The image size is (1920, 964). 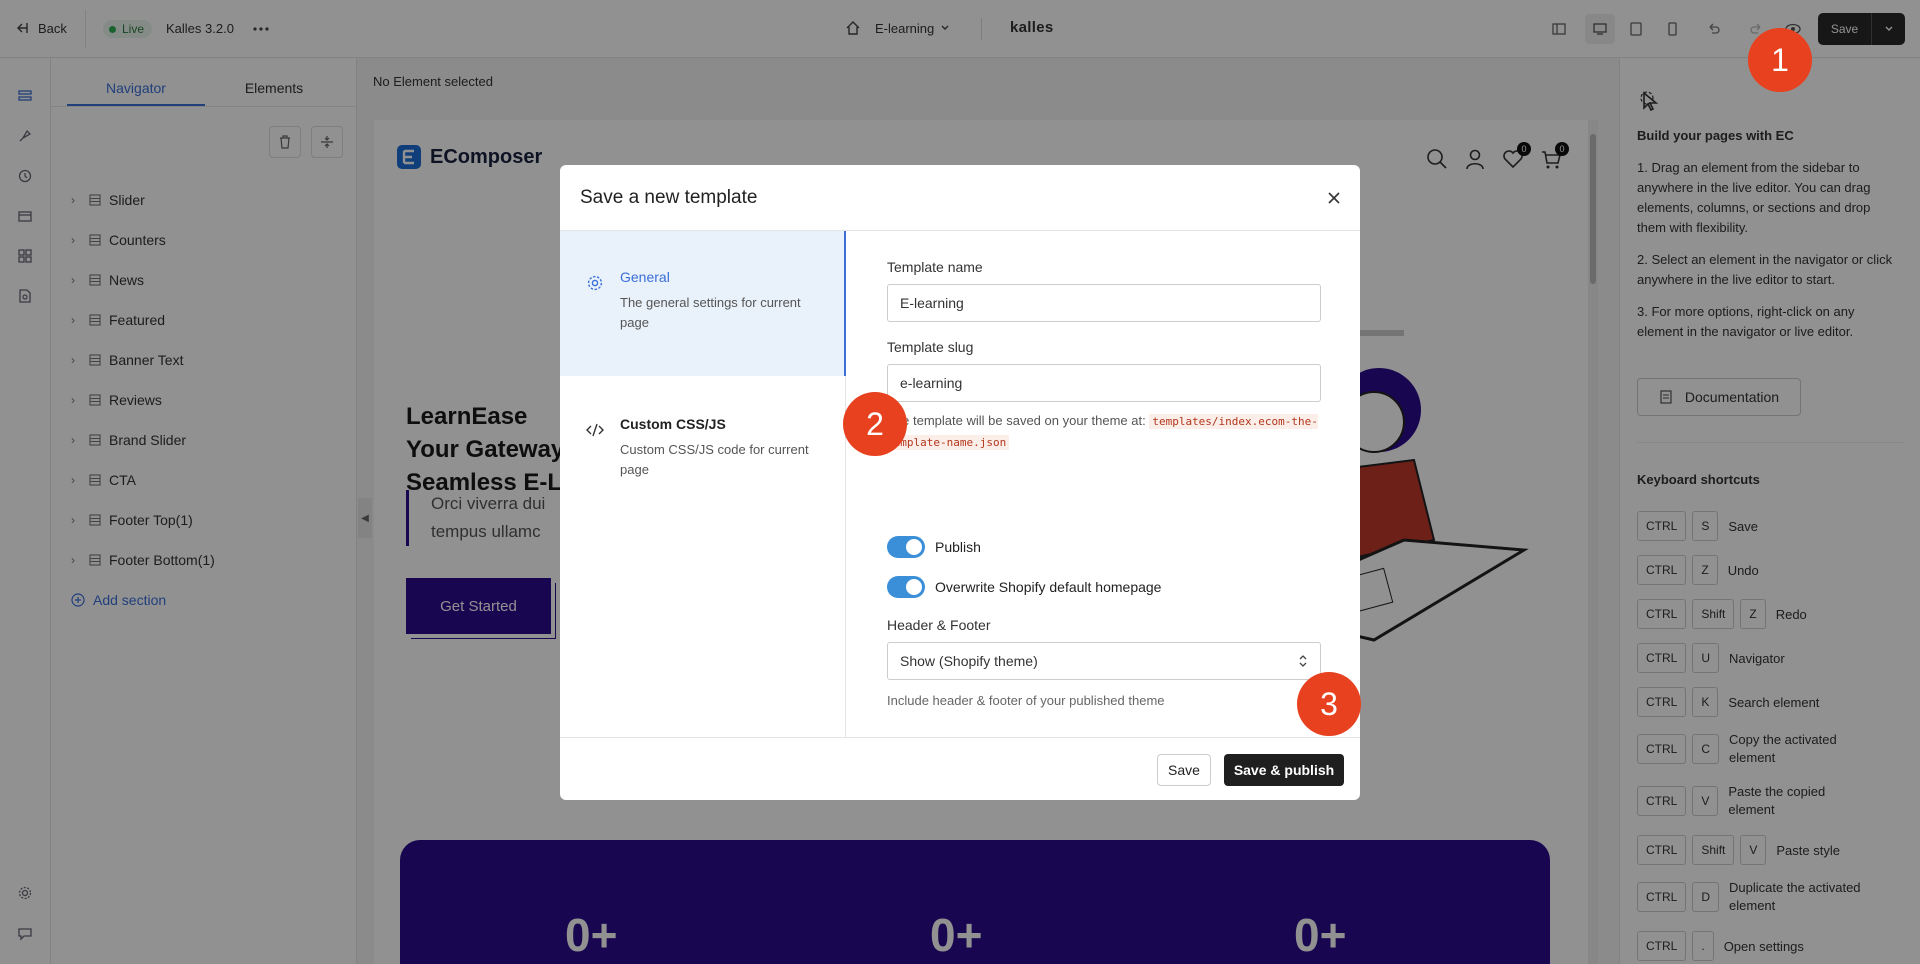 What do you see at coordinates (1303, 661) in the screenshot?
I see `select-arrows-icon` at bounding box center [1303, 661].